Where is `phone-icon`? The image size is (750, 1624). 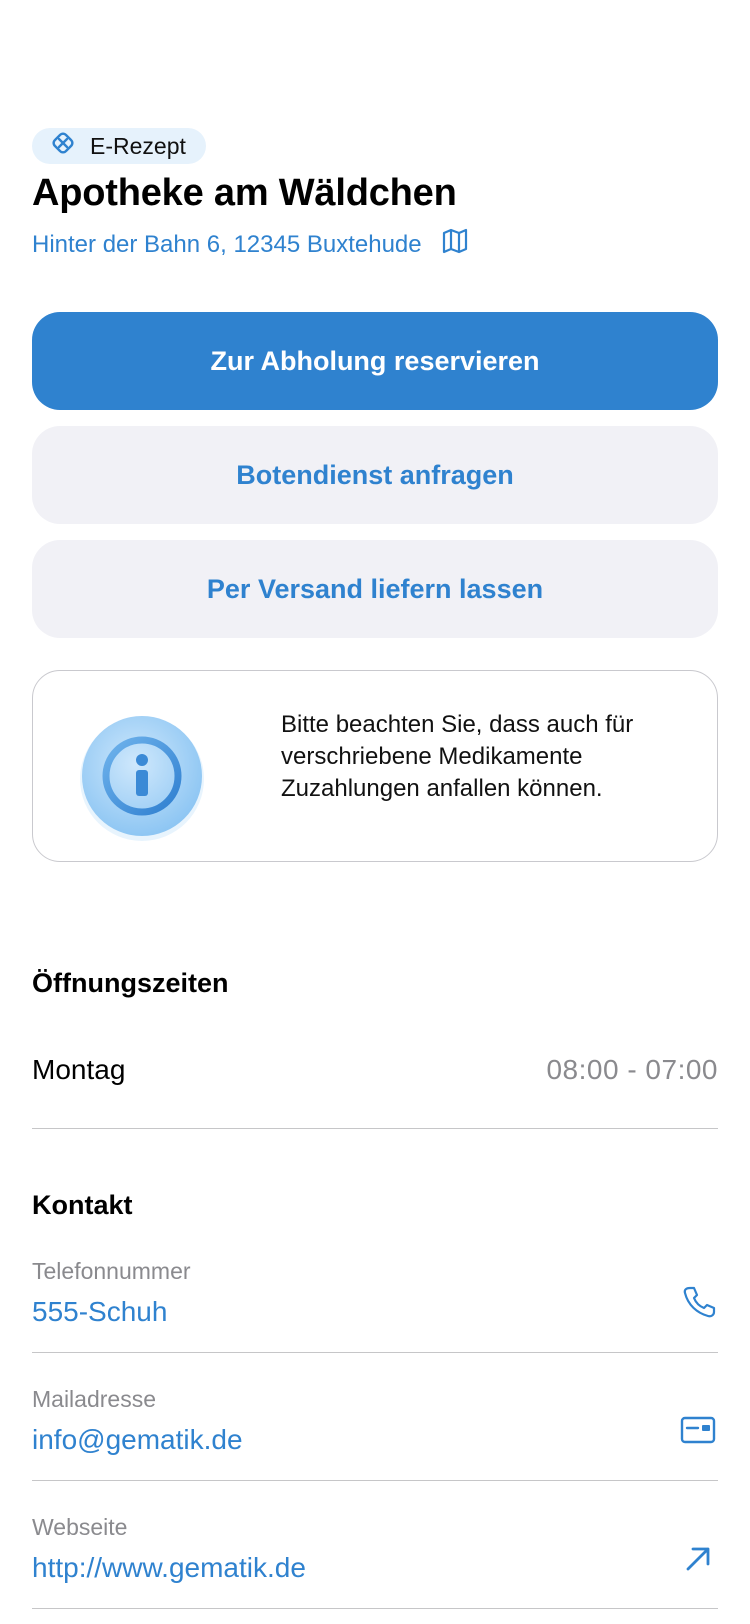 phone-icon is located at coordinates (698, 1302).